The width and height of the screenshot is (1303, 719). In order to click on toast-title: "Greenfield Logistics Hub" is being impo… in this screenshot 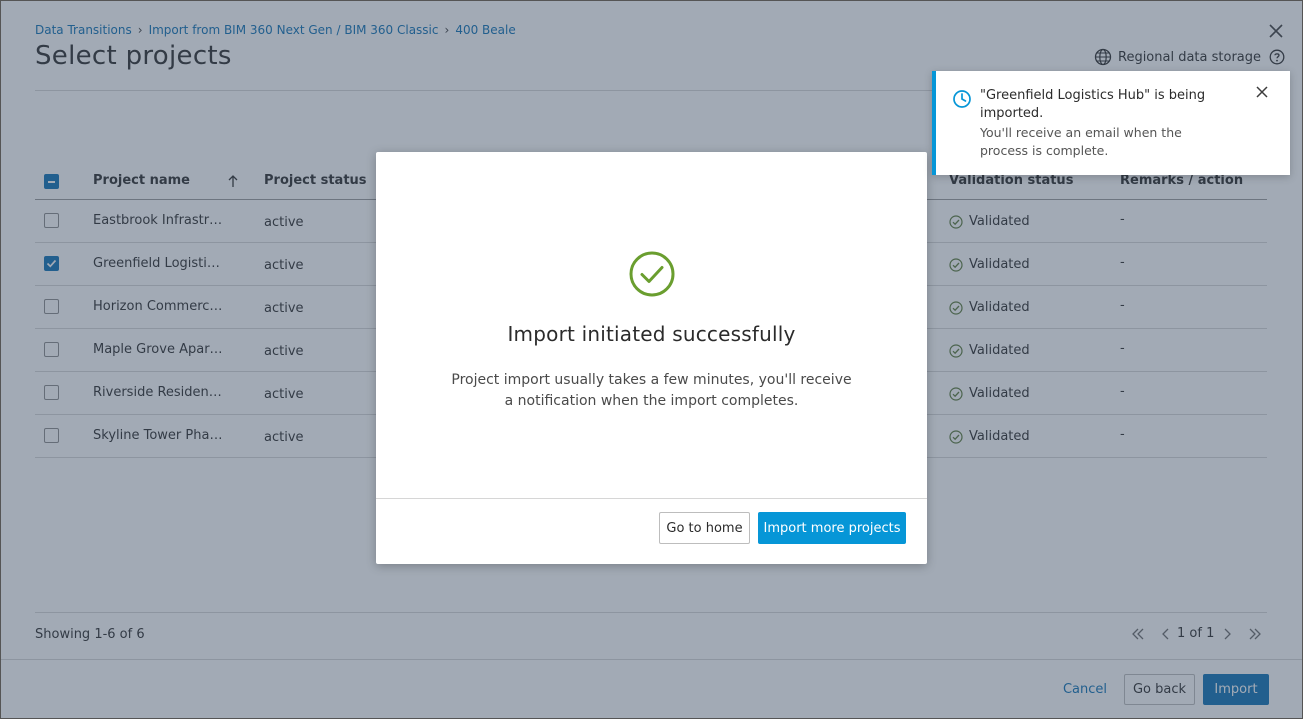, I will do `click(1093, 104)`.